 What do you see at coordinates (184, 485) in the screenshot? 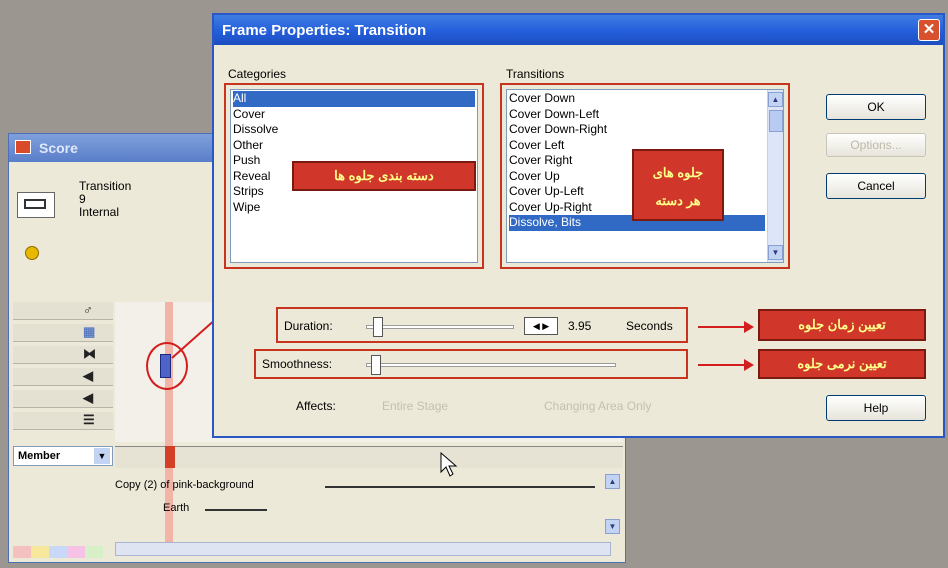
I see `sprite-1-label: Copy (2) of pink-background` at bounding box center [184, 485].